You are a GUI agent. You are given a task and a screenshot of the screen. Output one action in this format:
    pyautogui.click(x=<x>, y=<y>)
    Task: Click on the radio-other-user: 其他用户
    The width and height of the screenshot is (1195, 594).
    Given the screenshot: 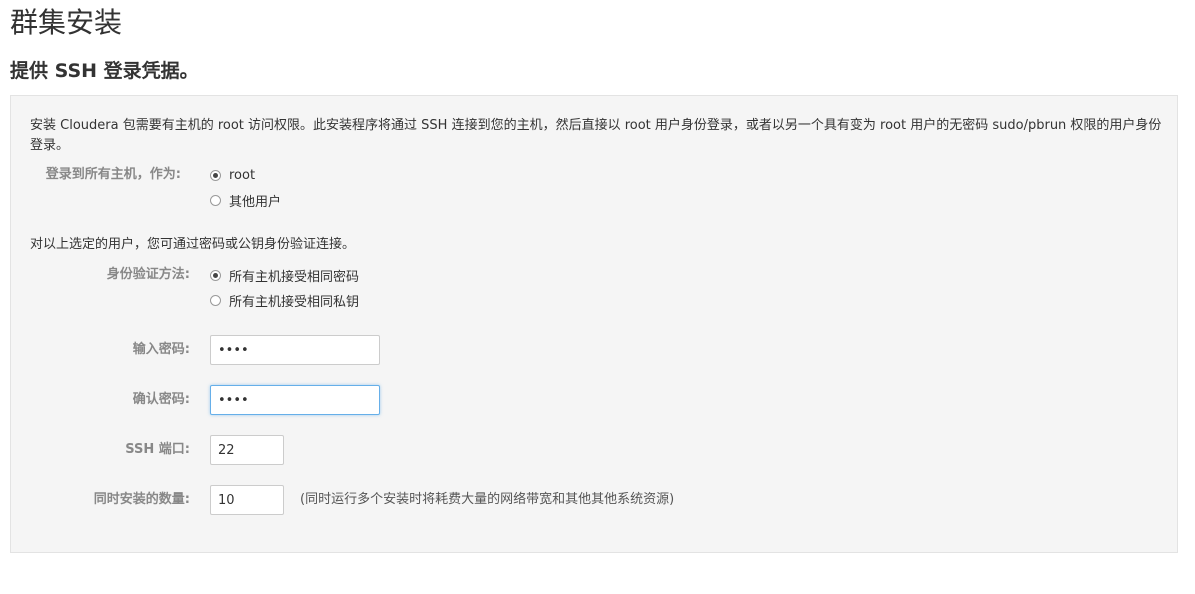 What is the action you would take?
    pyautogui.click(x=245, y=200)
    